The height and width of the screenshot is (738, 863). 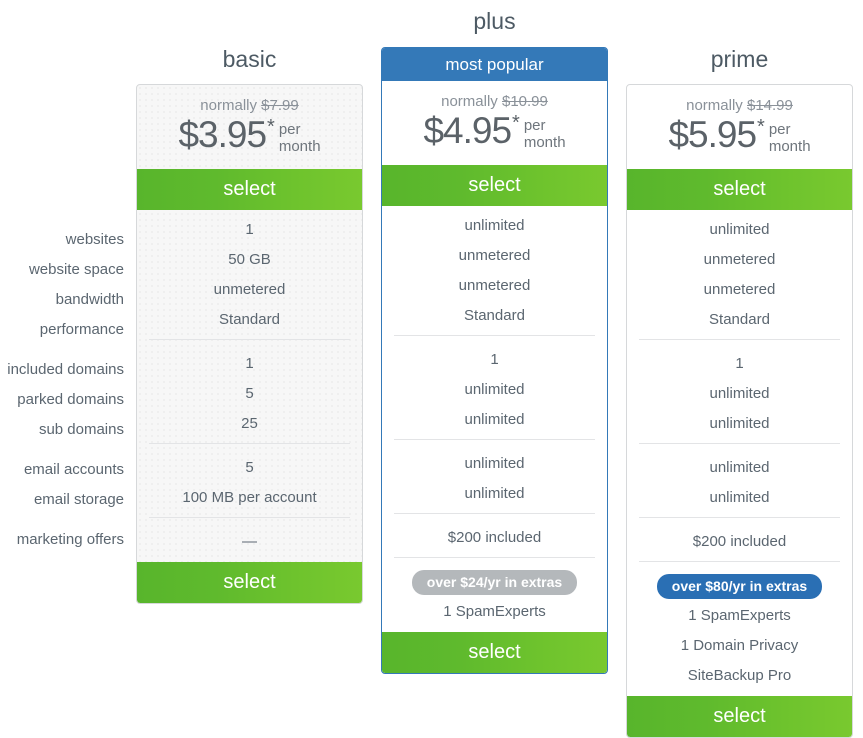 I want to click on feature-value-sub-domains-prime: unlimited, so click(x=739, y=423).